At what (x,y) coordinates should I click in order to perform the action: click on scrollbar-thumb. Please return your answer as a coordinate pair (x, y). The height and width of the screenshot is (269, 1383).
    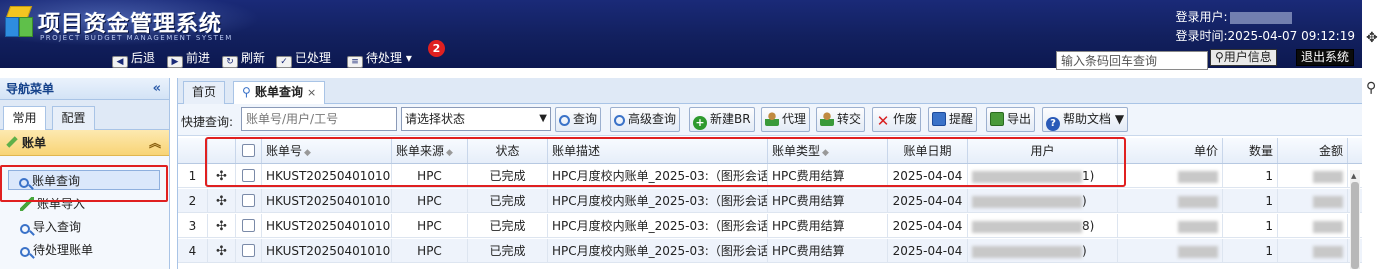
    Looking at the image, I should click on (1355, 225).